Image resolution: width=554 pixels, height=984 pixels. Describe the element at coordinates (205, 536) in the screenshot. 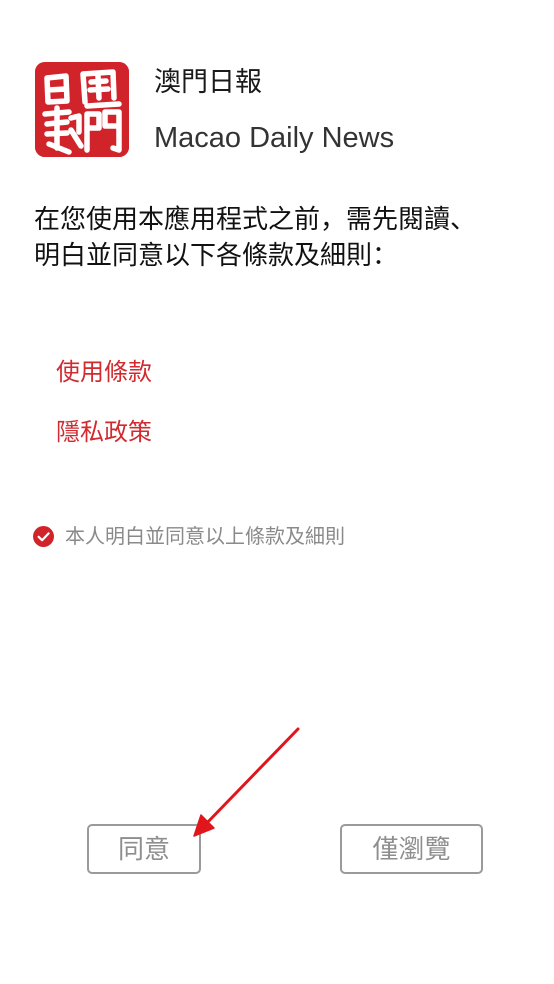

I see `consent-label: 本人明白並同意以上條款及細則` at that location.